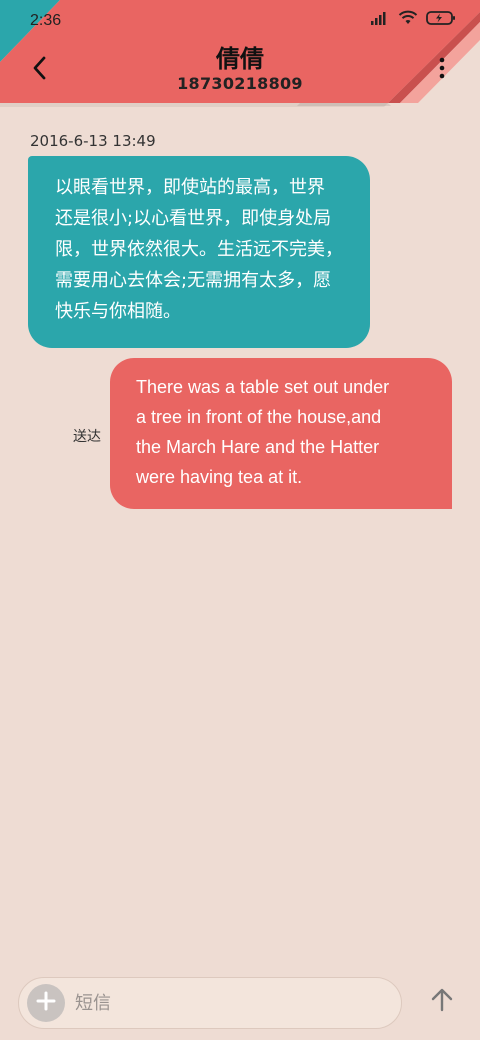  What do you see at coordinates (263, 387) in the screenshot?
I see `message-line: There was a table set out under` at bounding box center [263, 387].